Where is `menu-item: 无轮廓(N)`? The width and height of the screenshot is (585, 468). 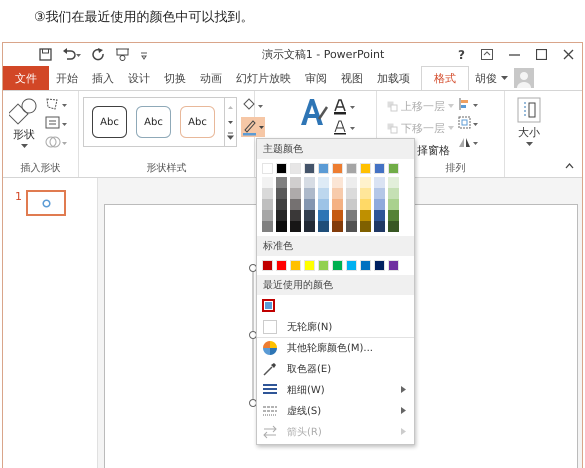 menu-item: 无轮廓(N) is located at coordinates (335, 326).